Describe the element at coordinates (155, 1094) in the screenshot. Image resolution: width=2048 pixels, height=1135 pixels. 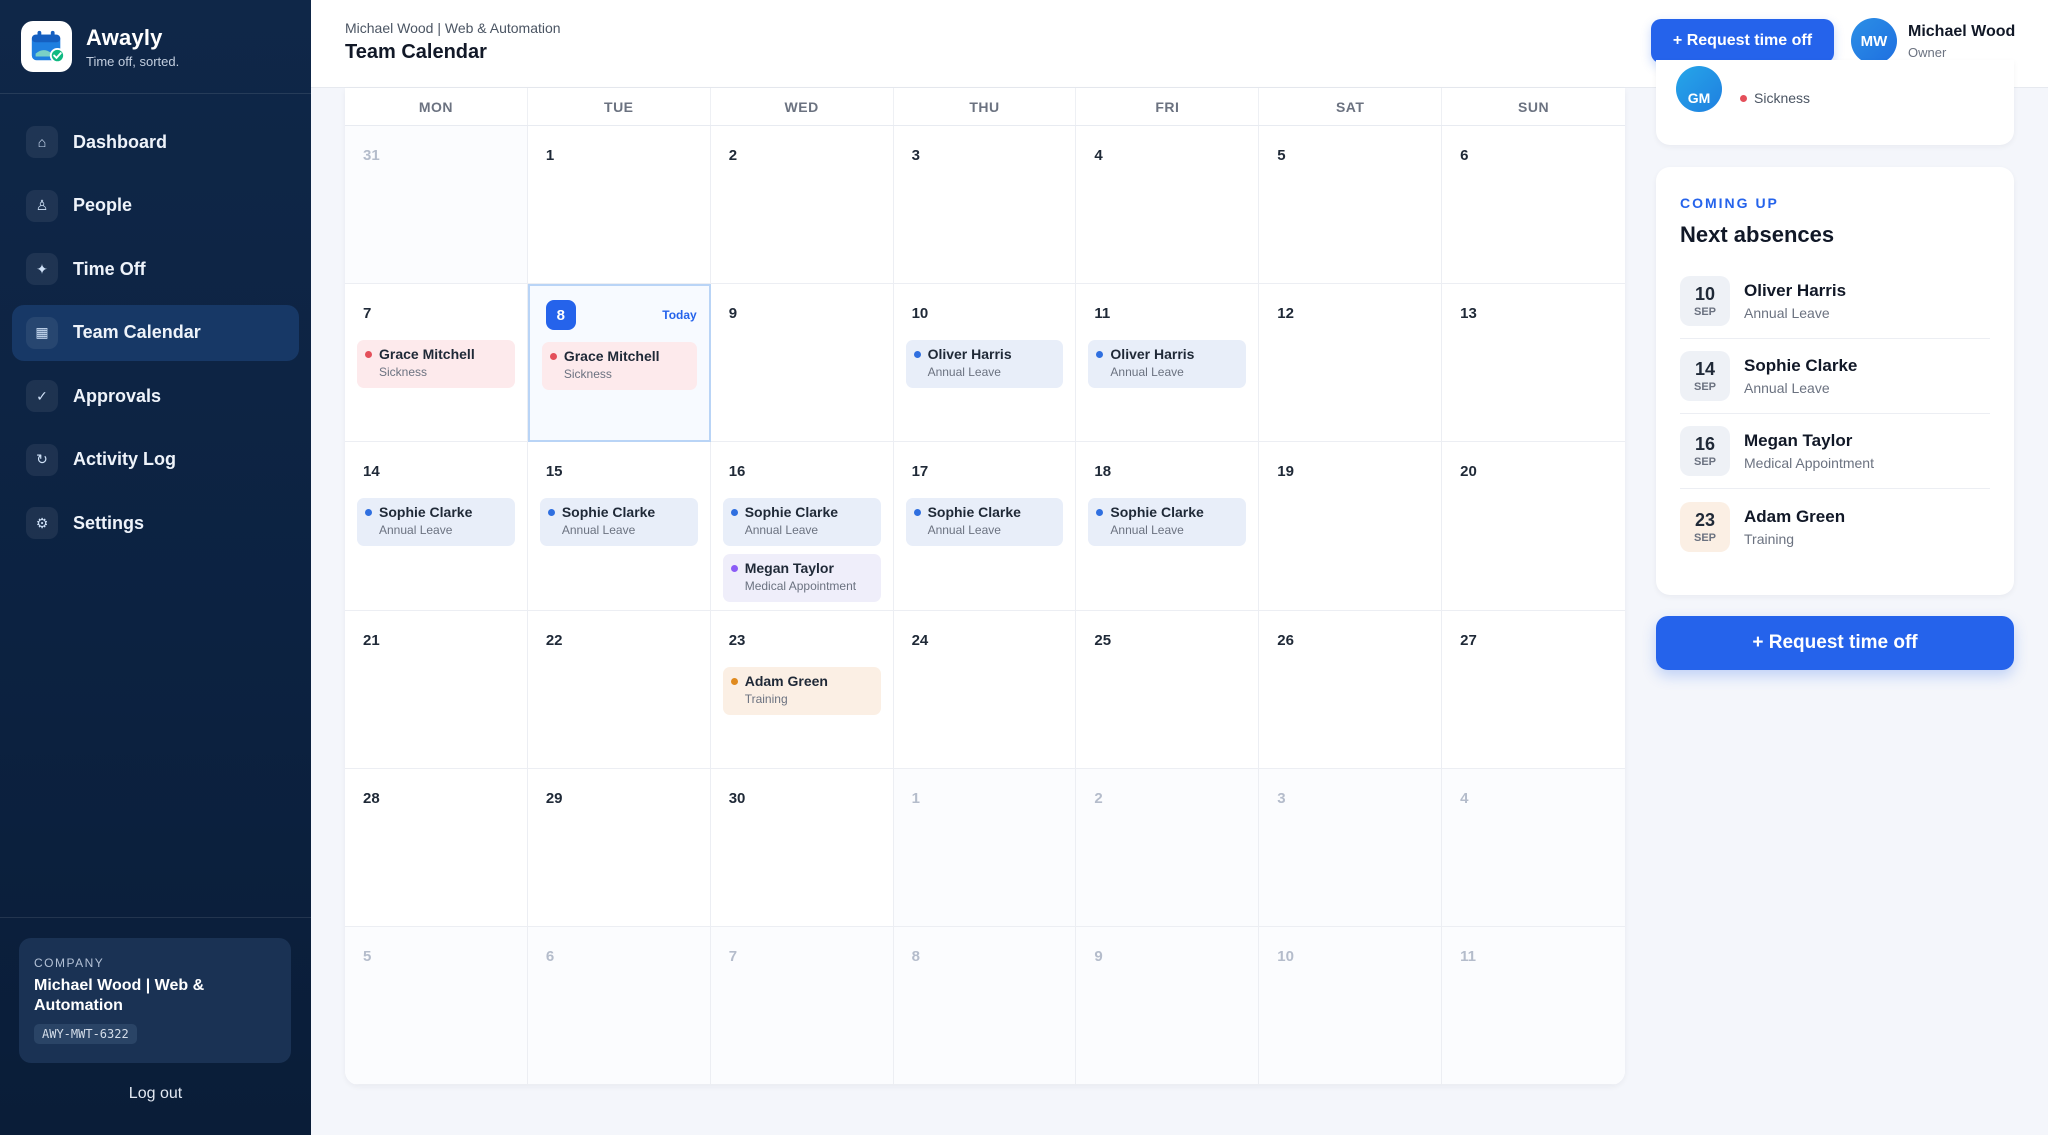
I see `logout-button: Log out` at that location.